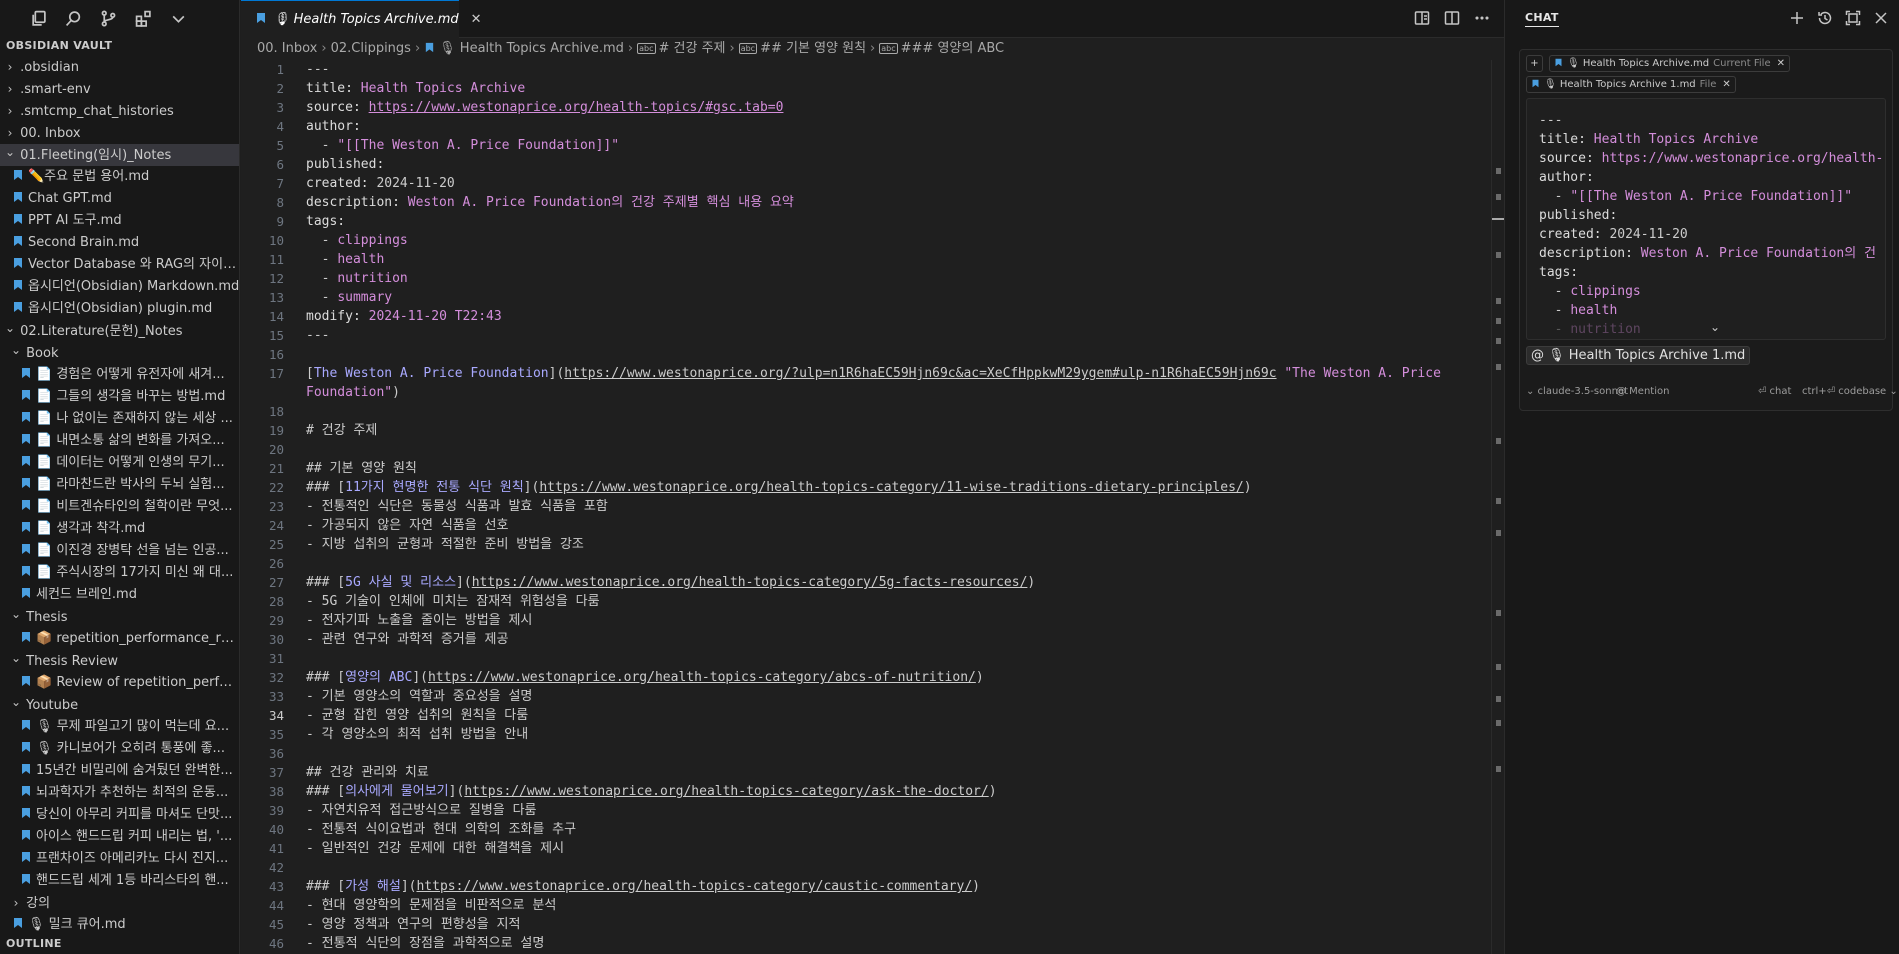  I want to click on chevron-down-icon: ⌄, so click(1715, 327).